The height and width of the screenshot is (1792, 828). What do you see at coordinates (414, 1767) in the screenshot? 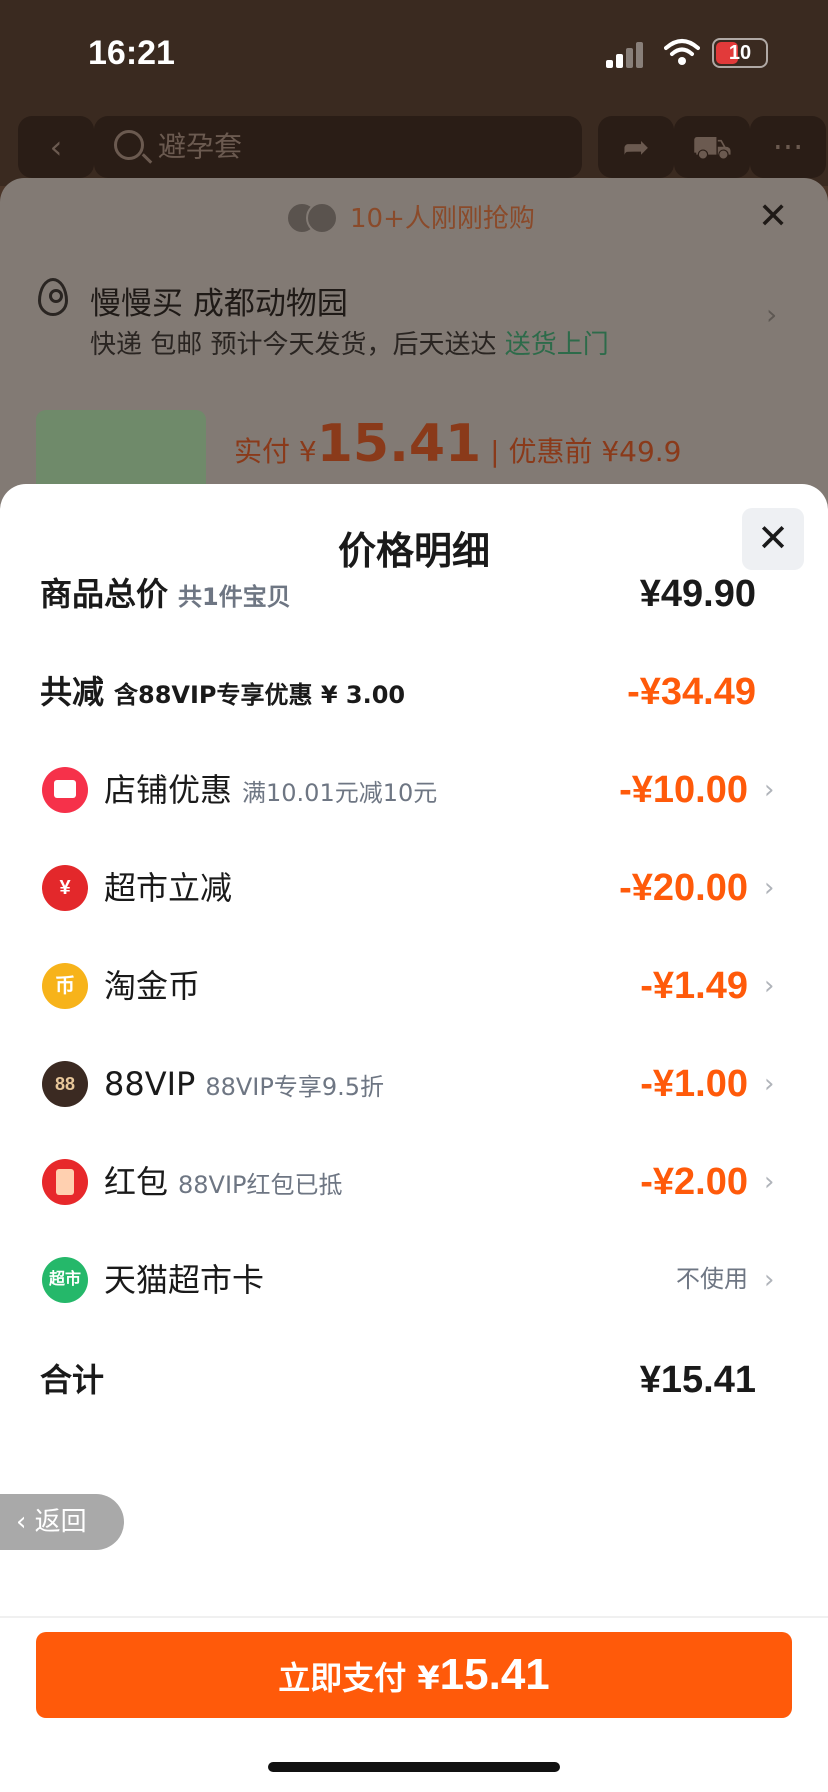
I see `home-indicator` at bounding box center [414, 1767].